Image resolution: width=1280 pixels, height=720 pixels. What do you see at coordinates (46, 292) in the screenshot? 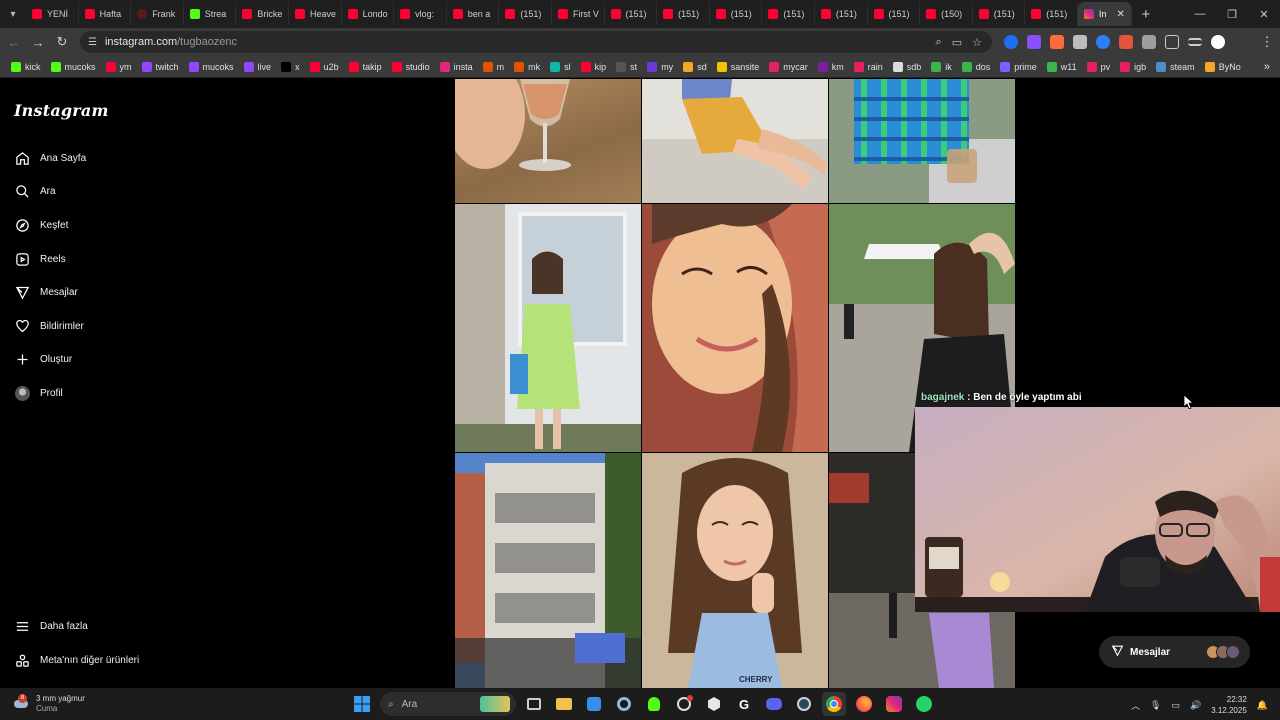
I see `nav-messages: Mesajlar` at bounding box center [46, 292].